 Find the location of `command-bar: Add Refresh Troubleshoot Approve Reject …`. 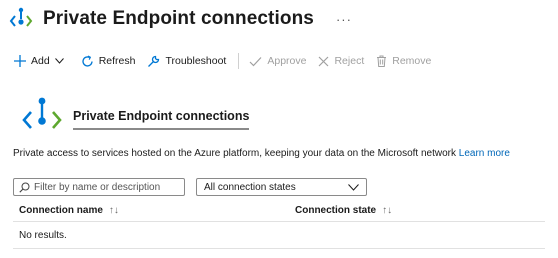

command-bar: Add Refresh Troubleshoot Approve Reject … is located at coordinates (228, 61).